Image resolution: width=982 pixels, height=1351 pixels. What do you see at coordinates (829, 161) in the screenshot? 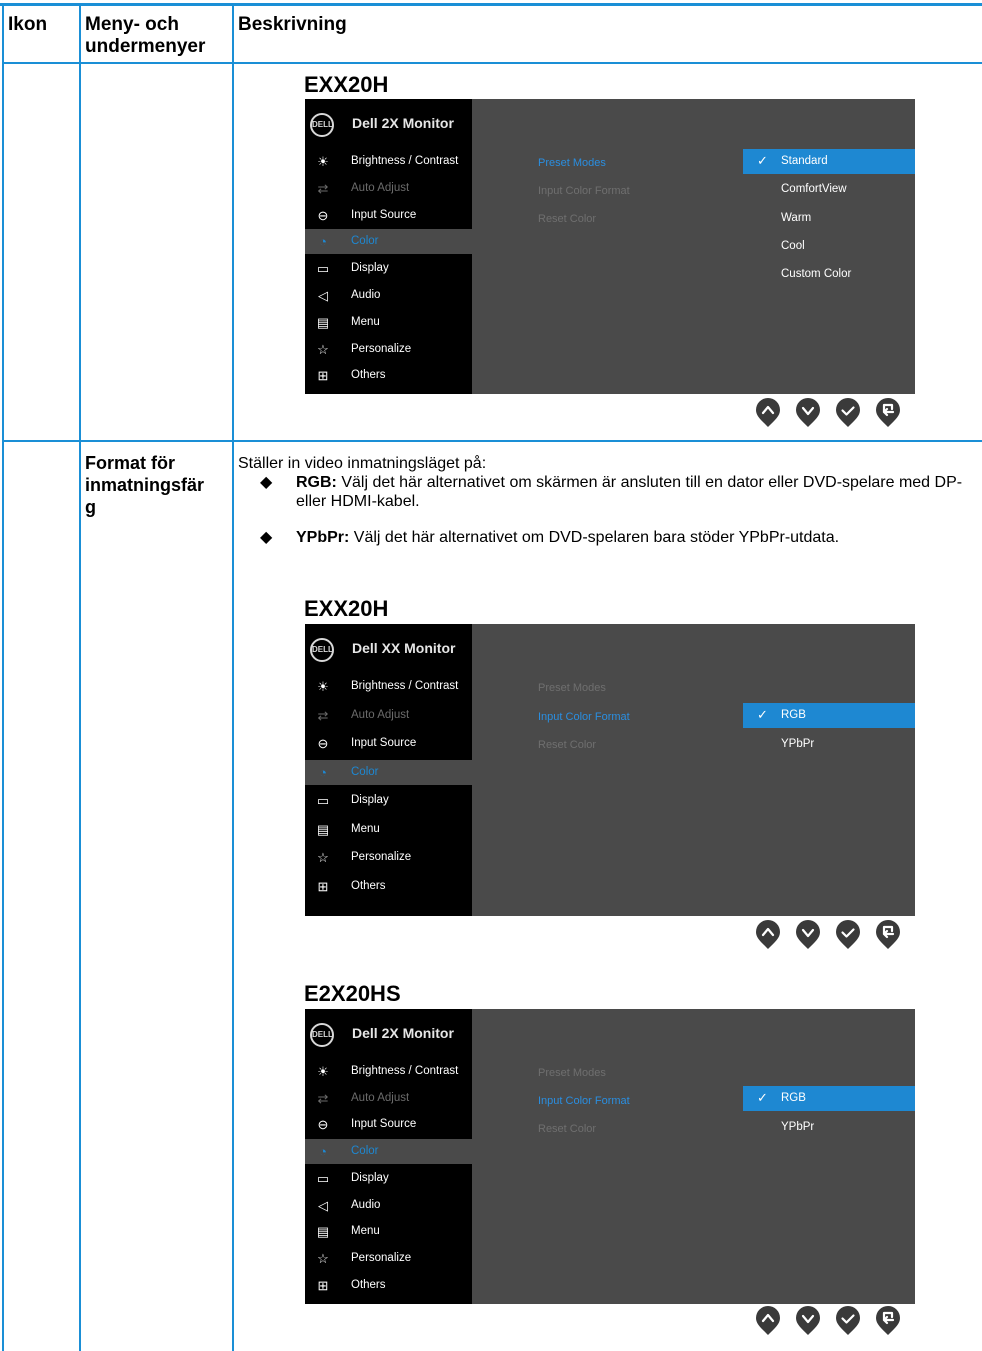
I see `osd-option: ✓ Standard` at bounding box center [829, 161].